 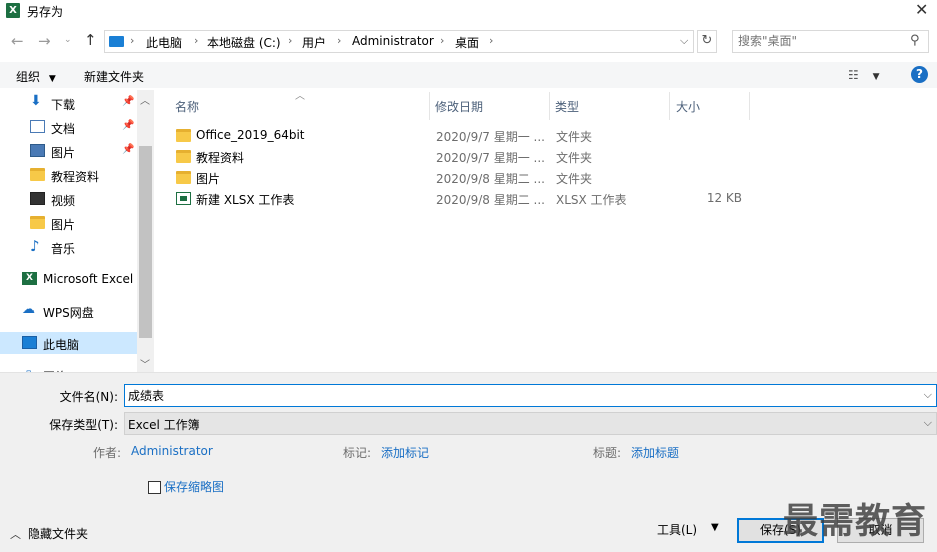 What do you see at coordinates (194, 486) in the screenshot?
I see `save-thumbnail-label: 保存缩略图` at bounding box center [194, 486].